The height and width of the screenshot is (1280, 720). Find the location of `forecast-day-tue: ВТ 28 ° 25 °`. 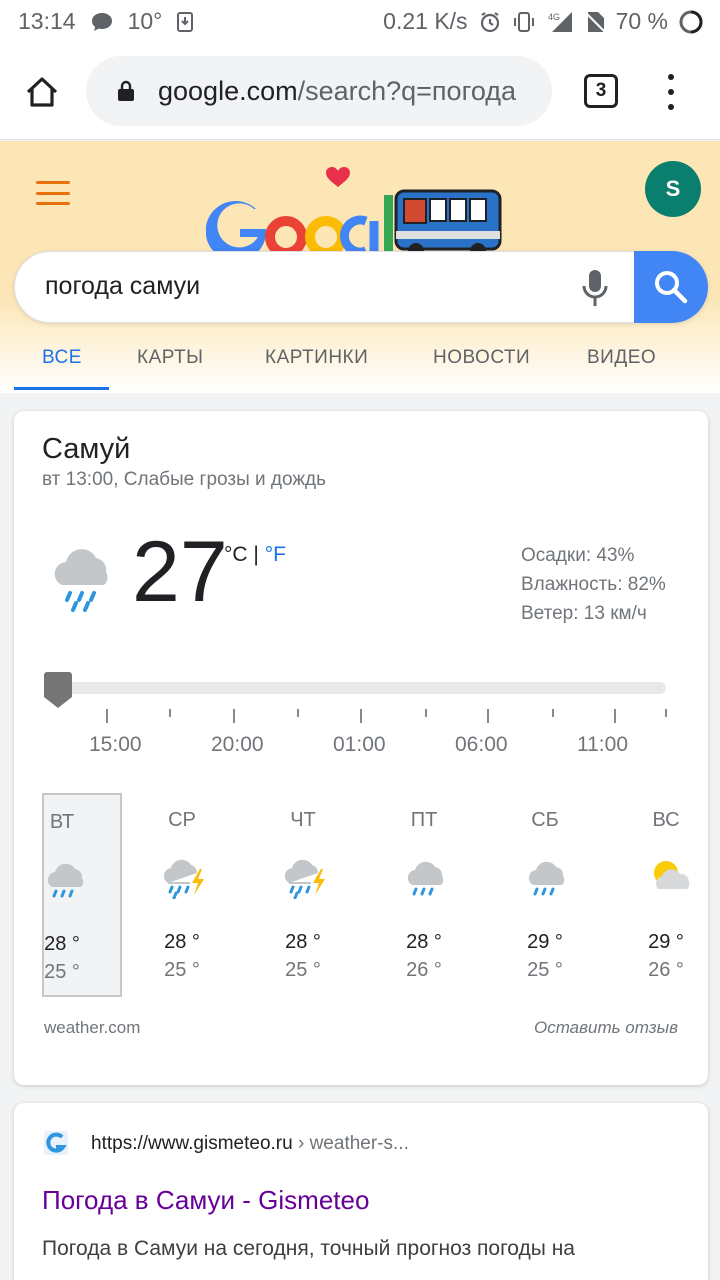

forecast-day-tue: ВТ 28 ° 25 ° is located at coordinates (82, 895).